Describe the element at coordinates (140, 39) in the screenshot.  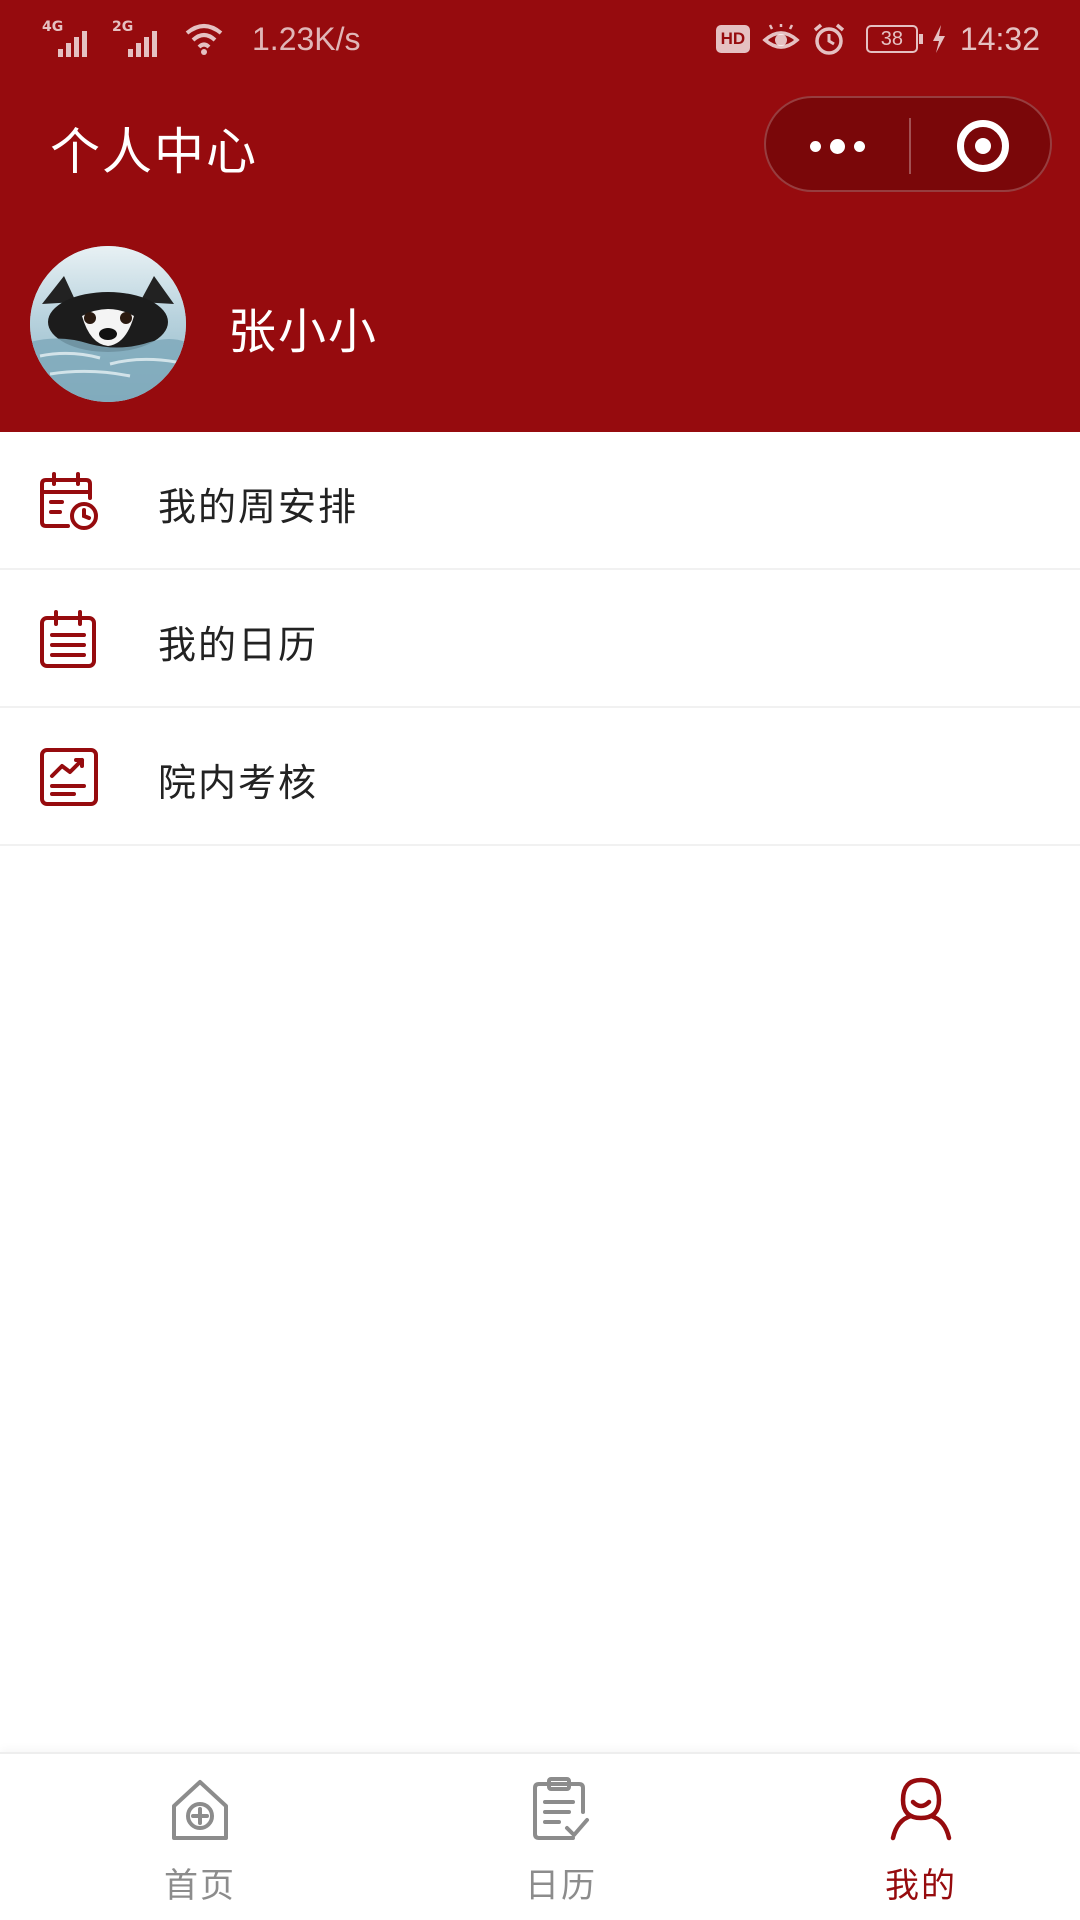
I see `signal-icon: 2G` at that location.